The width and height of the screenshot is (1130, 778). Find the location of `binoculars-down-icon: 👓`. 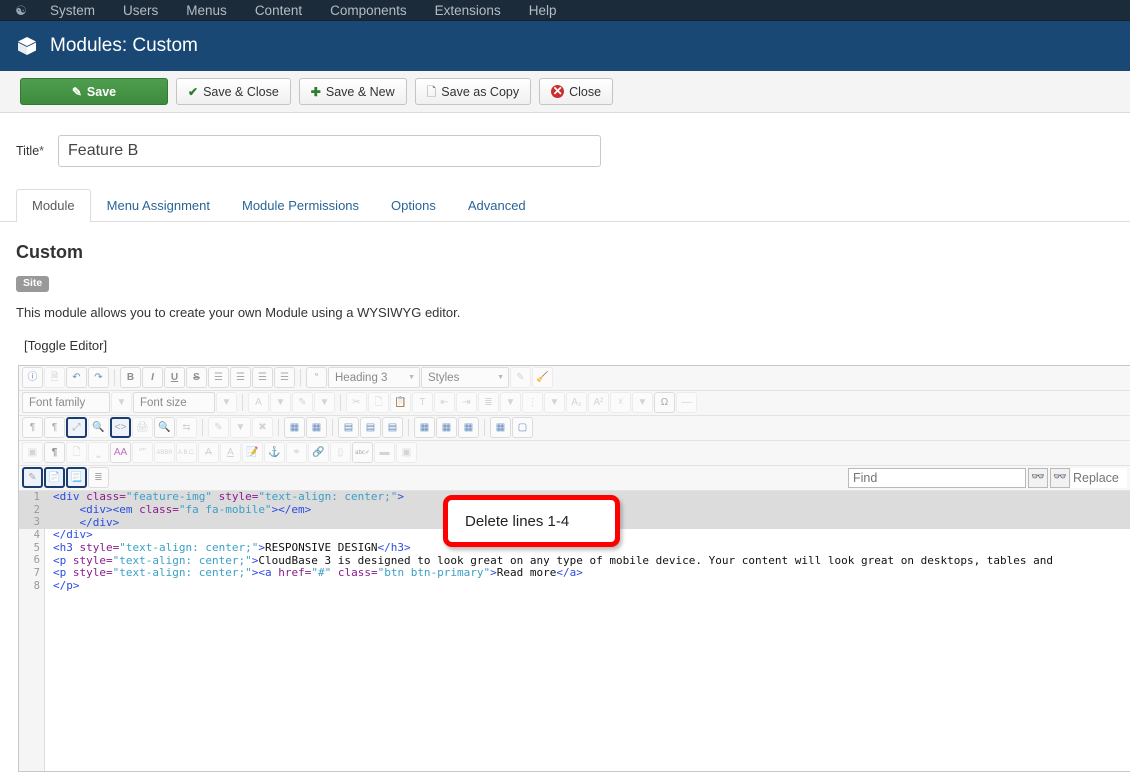

binoculars-down-icon: 👓 is located at coordinates (1038, 477).